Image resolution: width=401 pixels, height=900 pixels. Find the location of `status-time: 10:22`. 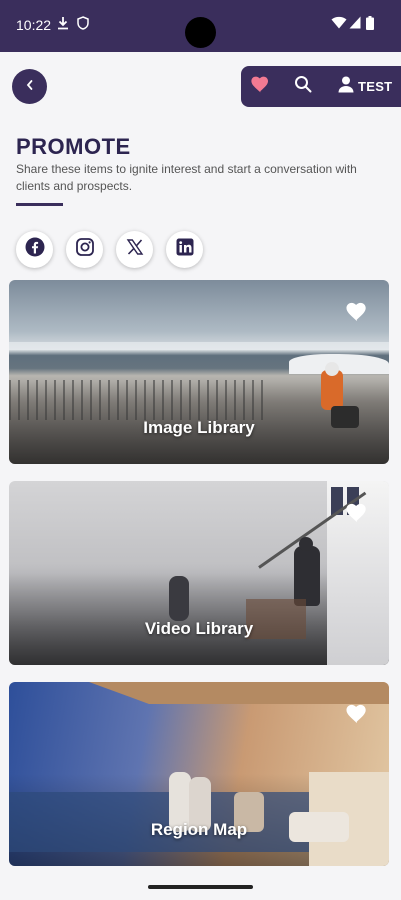

status-time: 10:22 is located at coordinates (34, 25).